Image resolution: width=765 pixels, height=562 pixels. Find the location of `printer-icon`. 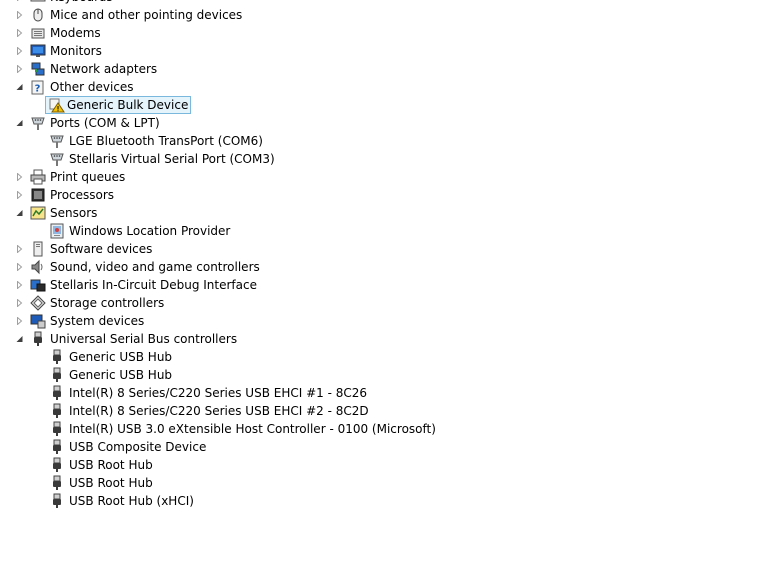

printer-icon is located at coordinates (38, 177).